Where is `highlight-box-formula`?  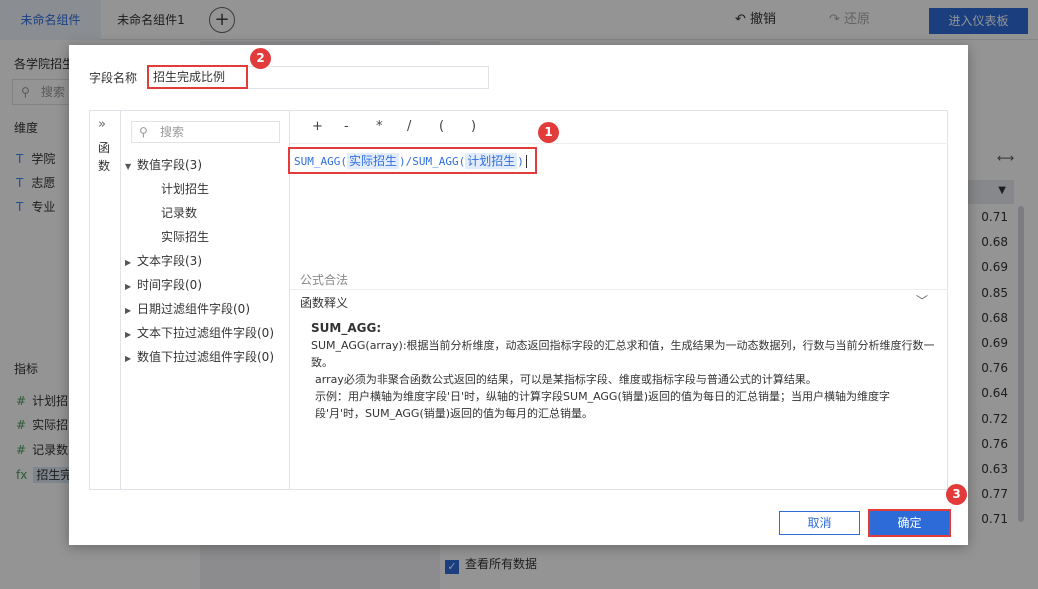
highlight-box-formula is located at coordinates (412, 160).